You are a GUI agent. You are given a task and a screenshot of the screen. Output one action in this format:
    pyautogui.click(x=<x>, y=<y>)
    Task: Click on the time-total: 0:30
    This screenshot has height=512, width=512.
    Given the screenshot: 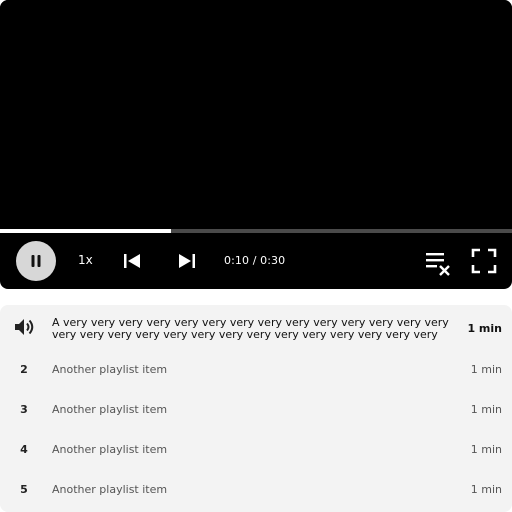 What is the action you would take?
    pyautogui.click(x=273, y=260)
    